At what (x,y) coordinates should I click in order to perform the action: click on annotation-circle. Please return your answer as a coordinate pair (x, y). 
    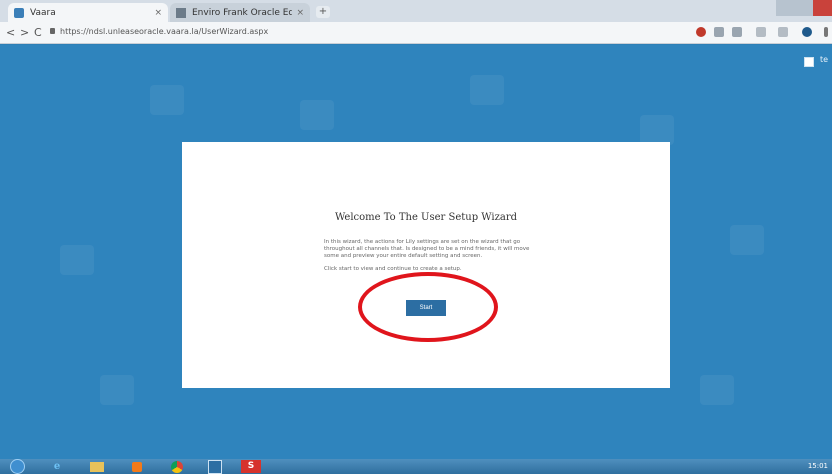
    Looking at the image, I should click on (428, 307).